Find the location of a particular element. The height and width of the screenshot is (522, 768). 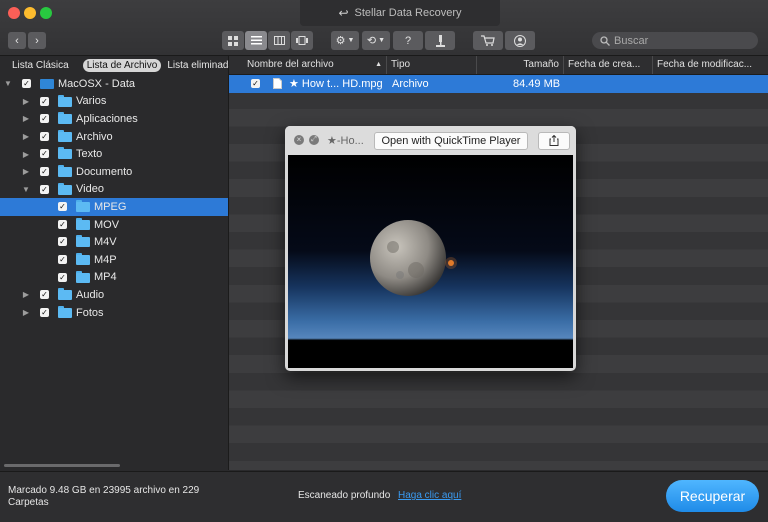

history-menu-button: ⟲ ▼ is located at coordinates (376, 40).